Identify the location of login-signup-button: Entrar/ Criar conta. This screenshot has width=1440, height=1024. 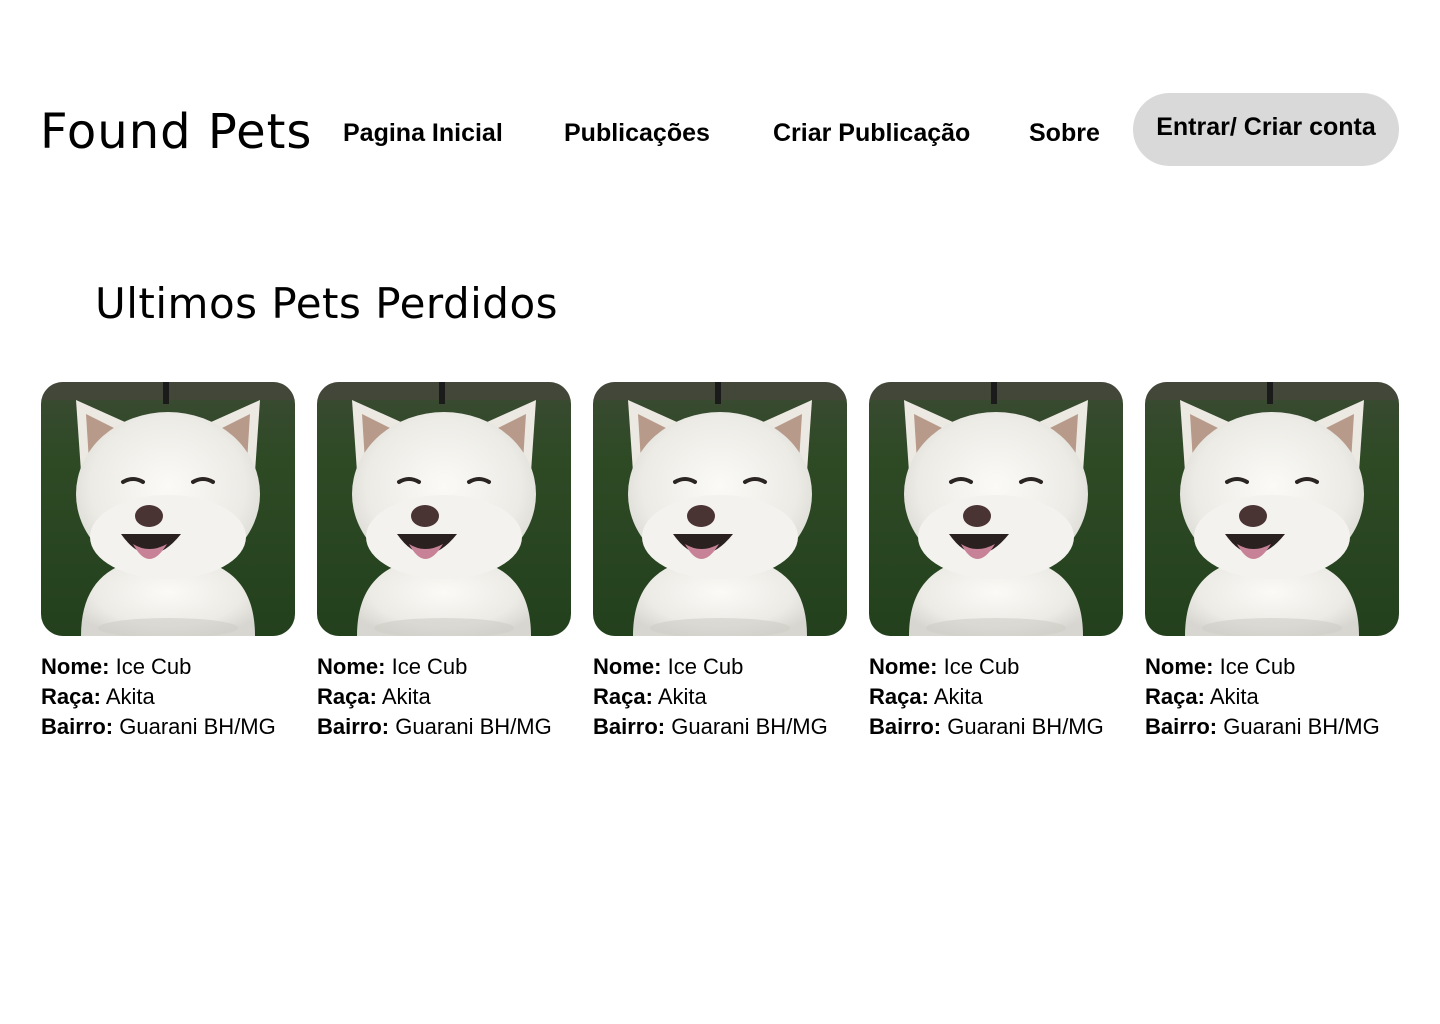
(1266, 129).